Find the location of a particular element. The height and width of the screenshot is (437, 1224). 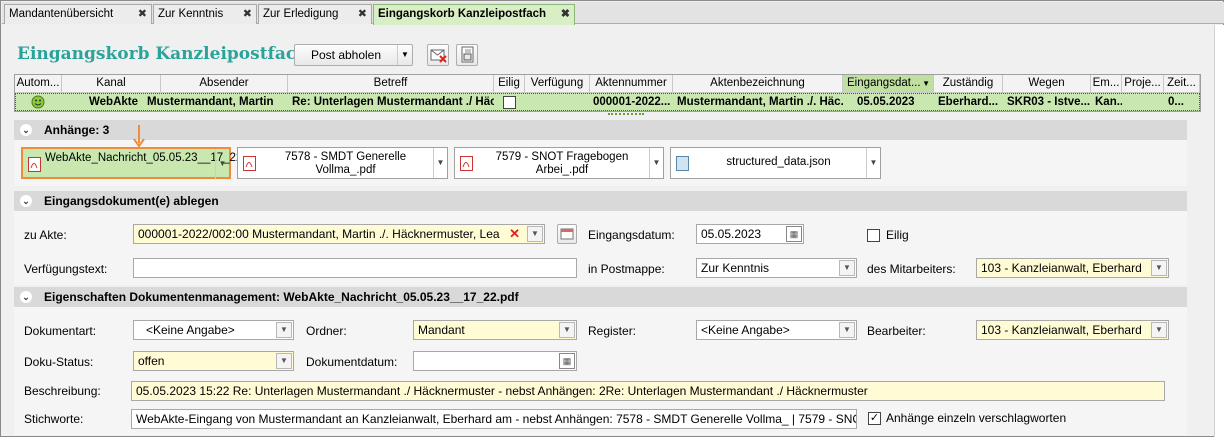

tab-label: Zur Erledigung is located at coordinates (301, 14).